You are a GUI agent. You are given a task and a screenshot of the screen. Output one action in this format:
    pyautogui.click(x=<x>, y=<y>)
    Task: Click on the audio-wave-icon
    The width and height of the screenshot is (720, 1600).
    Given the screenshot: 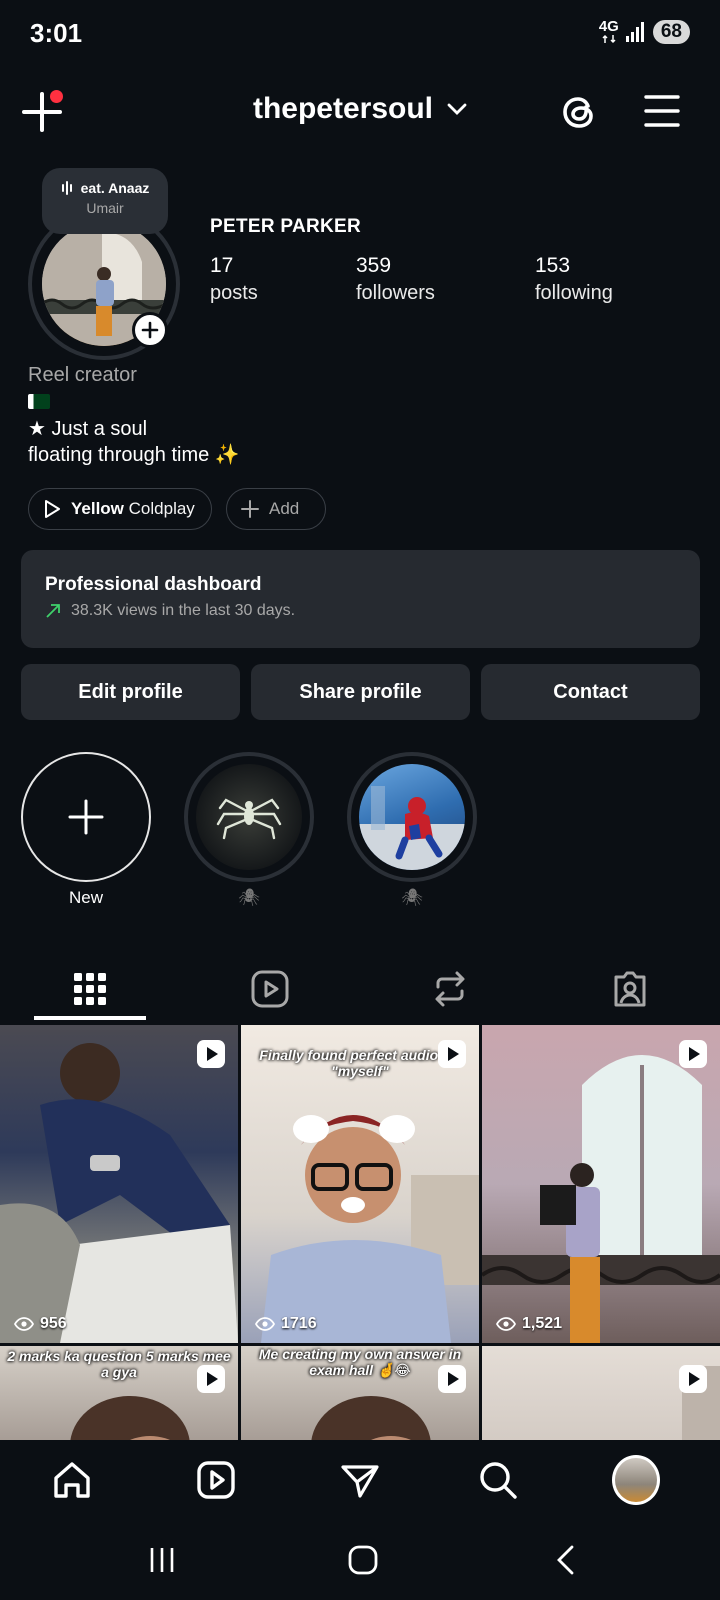 What is the action you would take?
    pyautogui.click(x=66, y=188)
    